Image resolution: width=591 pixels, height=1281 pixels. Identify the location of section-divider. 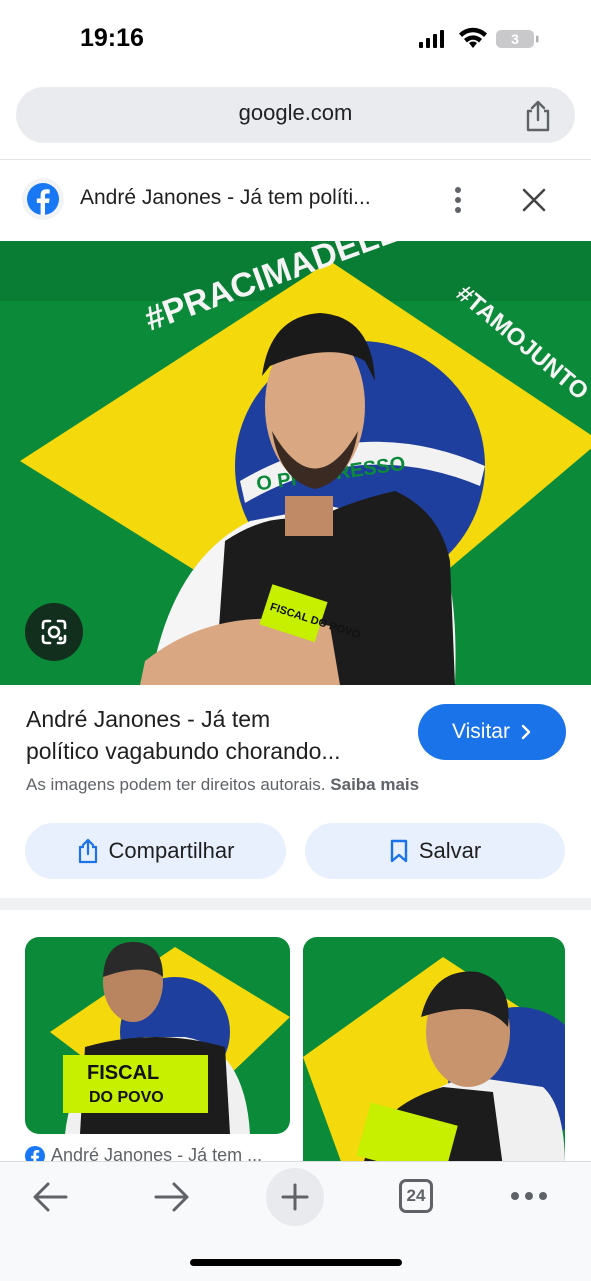
(295, 904).